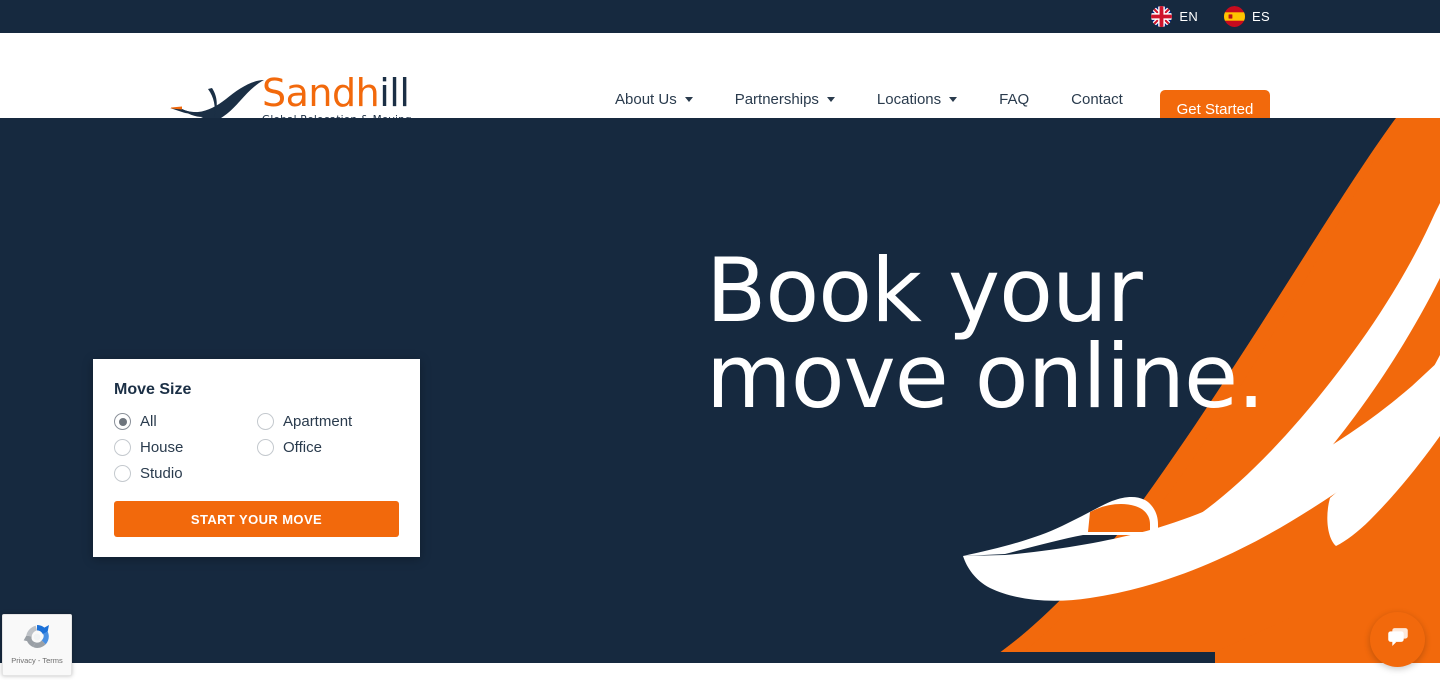  What do you see at coordinates (1247, 16) in the screenshot?
I see `language-option-es: ES` at bounding box center [1247, 16].